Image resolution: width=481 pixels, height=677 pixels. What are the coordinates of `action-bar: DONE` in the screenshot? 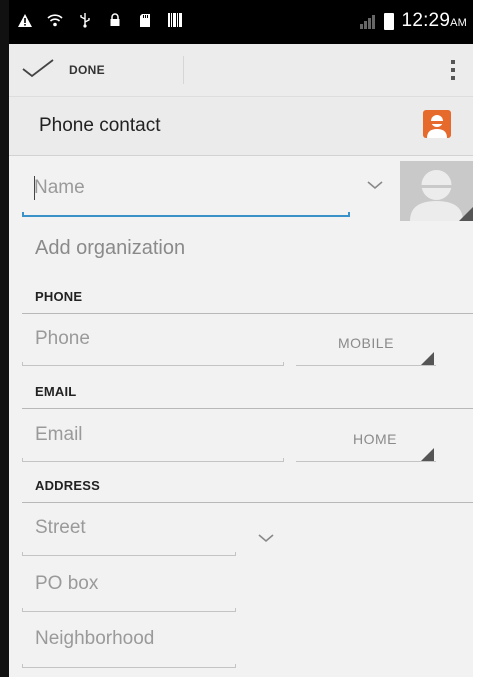 It's located at (241, 70).